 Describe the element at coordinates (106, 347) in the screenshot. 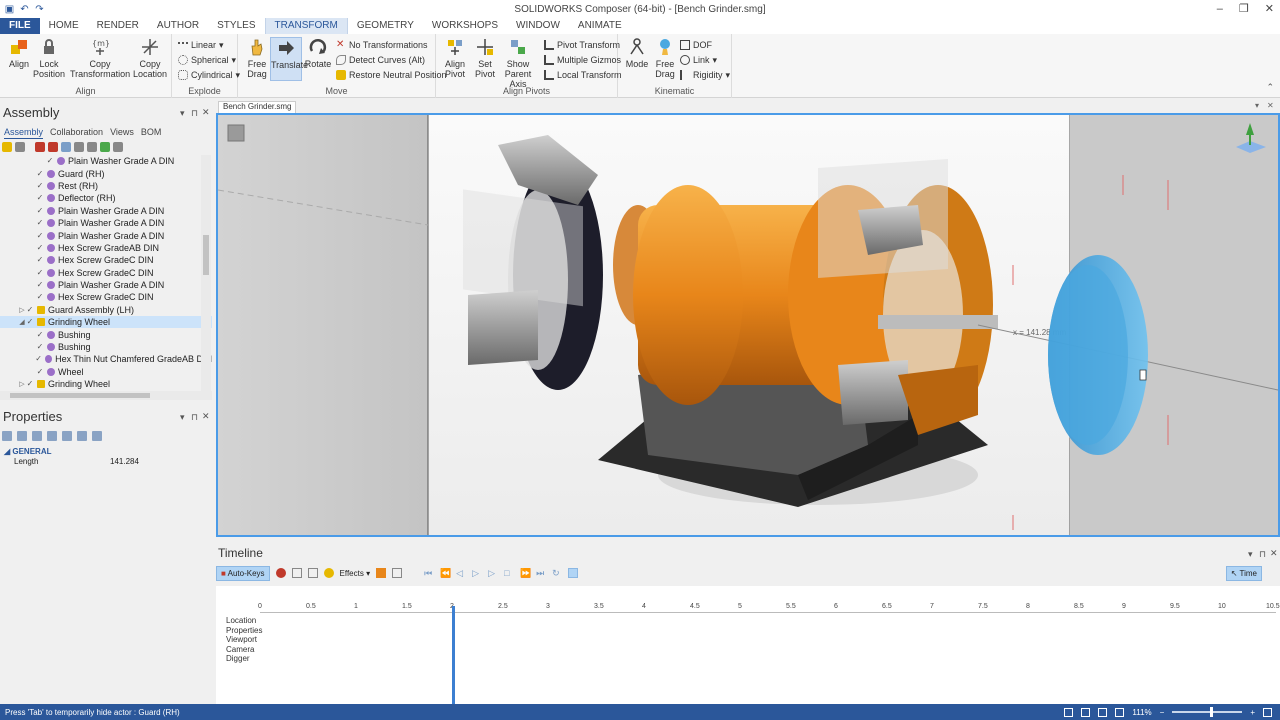

I see `tree-item: ✓ Bushing` at that location.